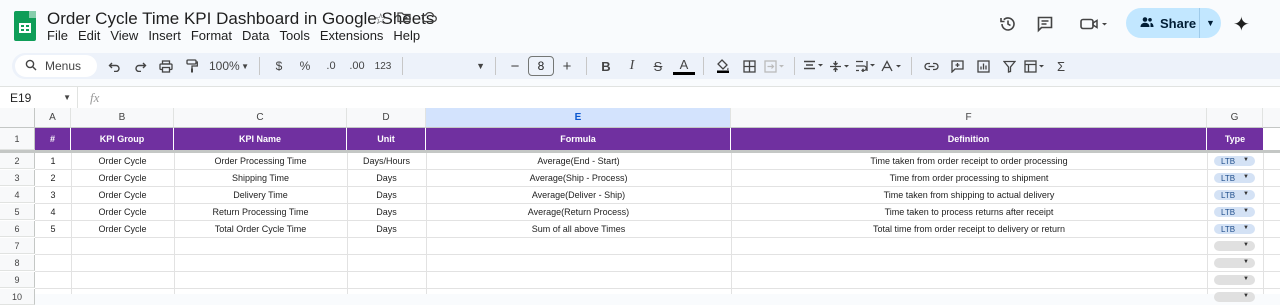 This screenshot has width=1280, height=305. Describe the element at coordinates (260, 212) in the screenshot. I see `cell-kpi-name: Return Processing Time` at that location.